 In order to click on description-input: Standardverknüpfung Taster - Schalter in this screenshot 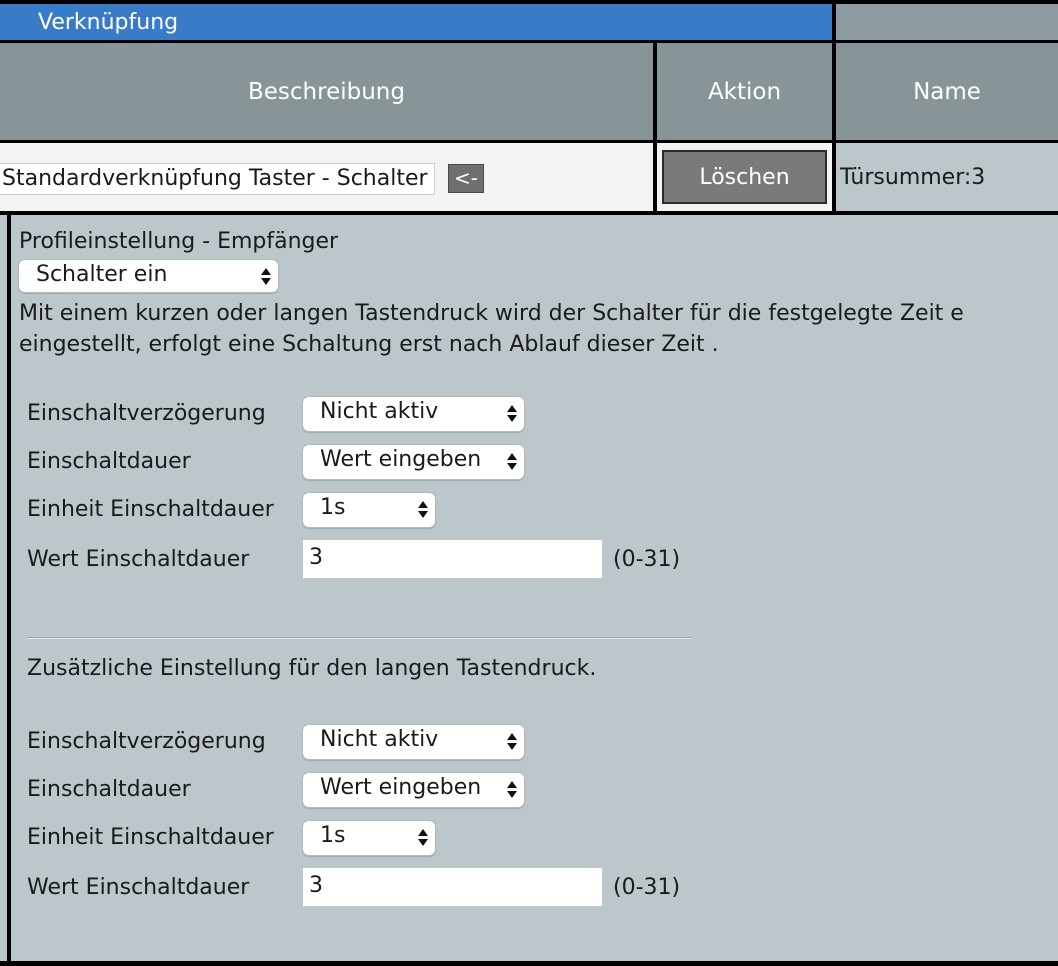, I will do `click(217, 179)`.